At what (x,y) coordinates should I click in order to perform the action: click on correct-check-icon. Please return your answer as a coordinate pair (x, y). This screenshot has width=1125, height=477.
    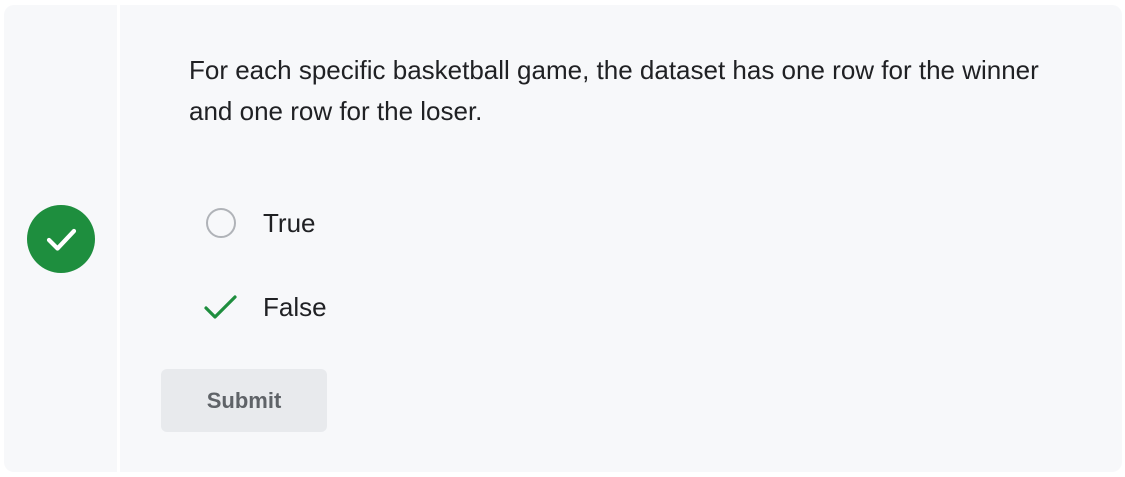
    Looking at the image, I should click on (221, 307).